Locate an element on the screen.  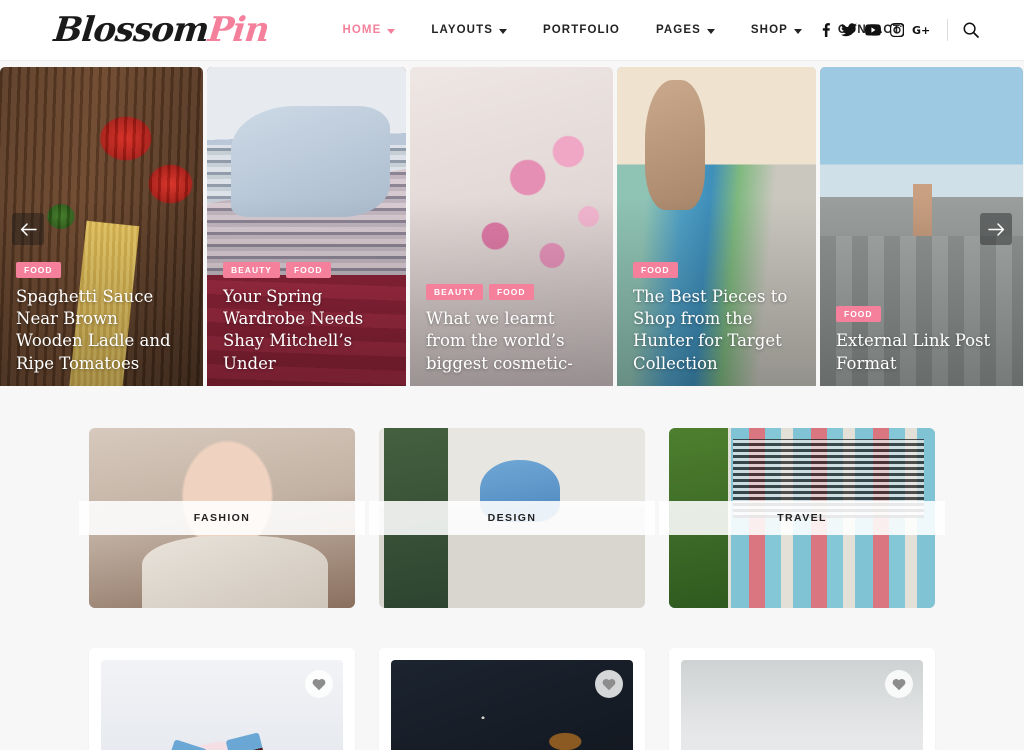
category-label: FASHION is located at coordinates (222, 518).